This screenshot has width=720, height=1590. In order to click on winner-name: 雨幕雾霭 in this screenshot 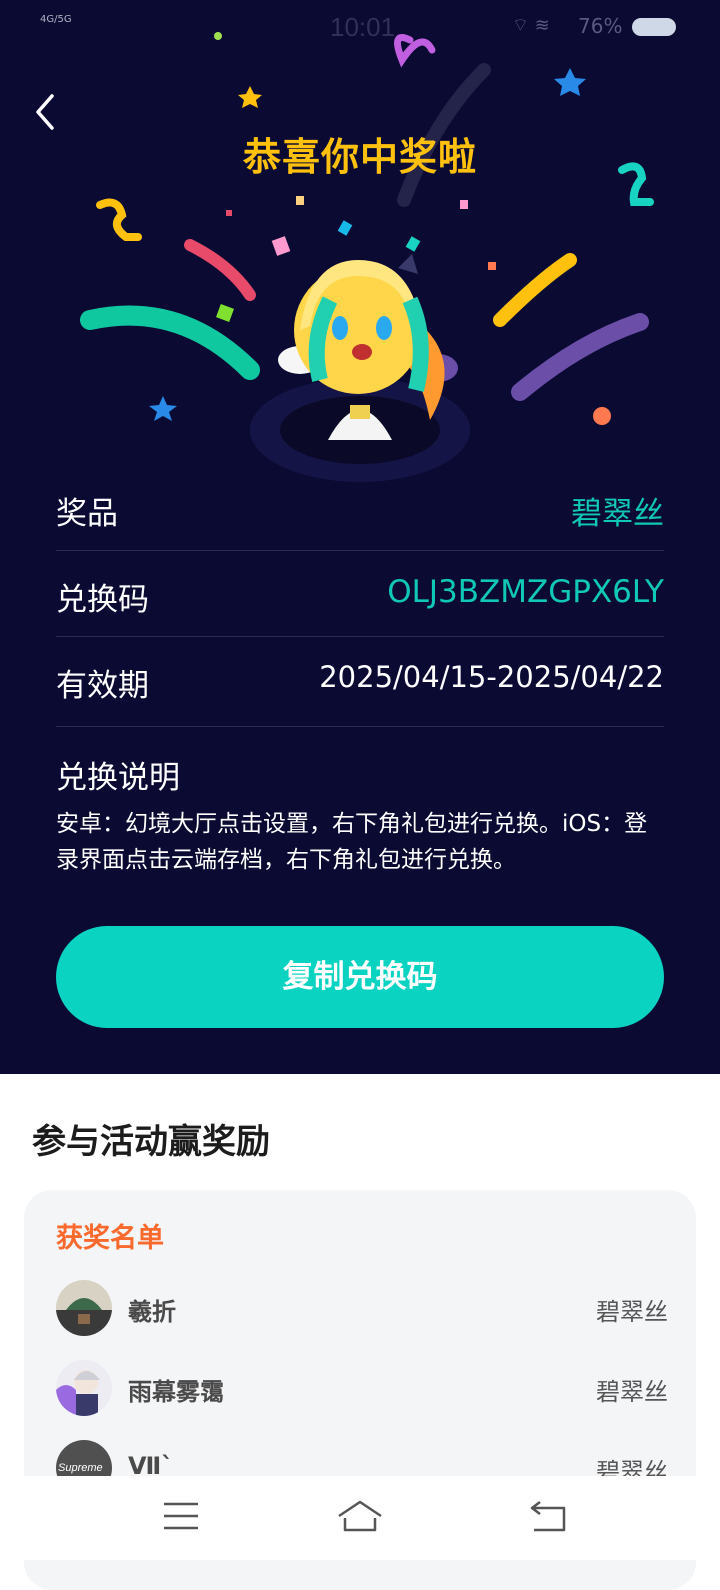, I will do `click(176, 1392)`.